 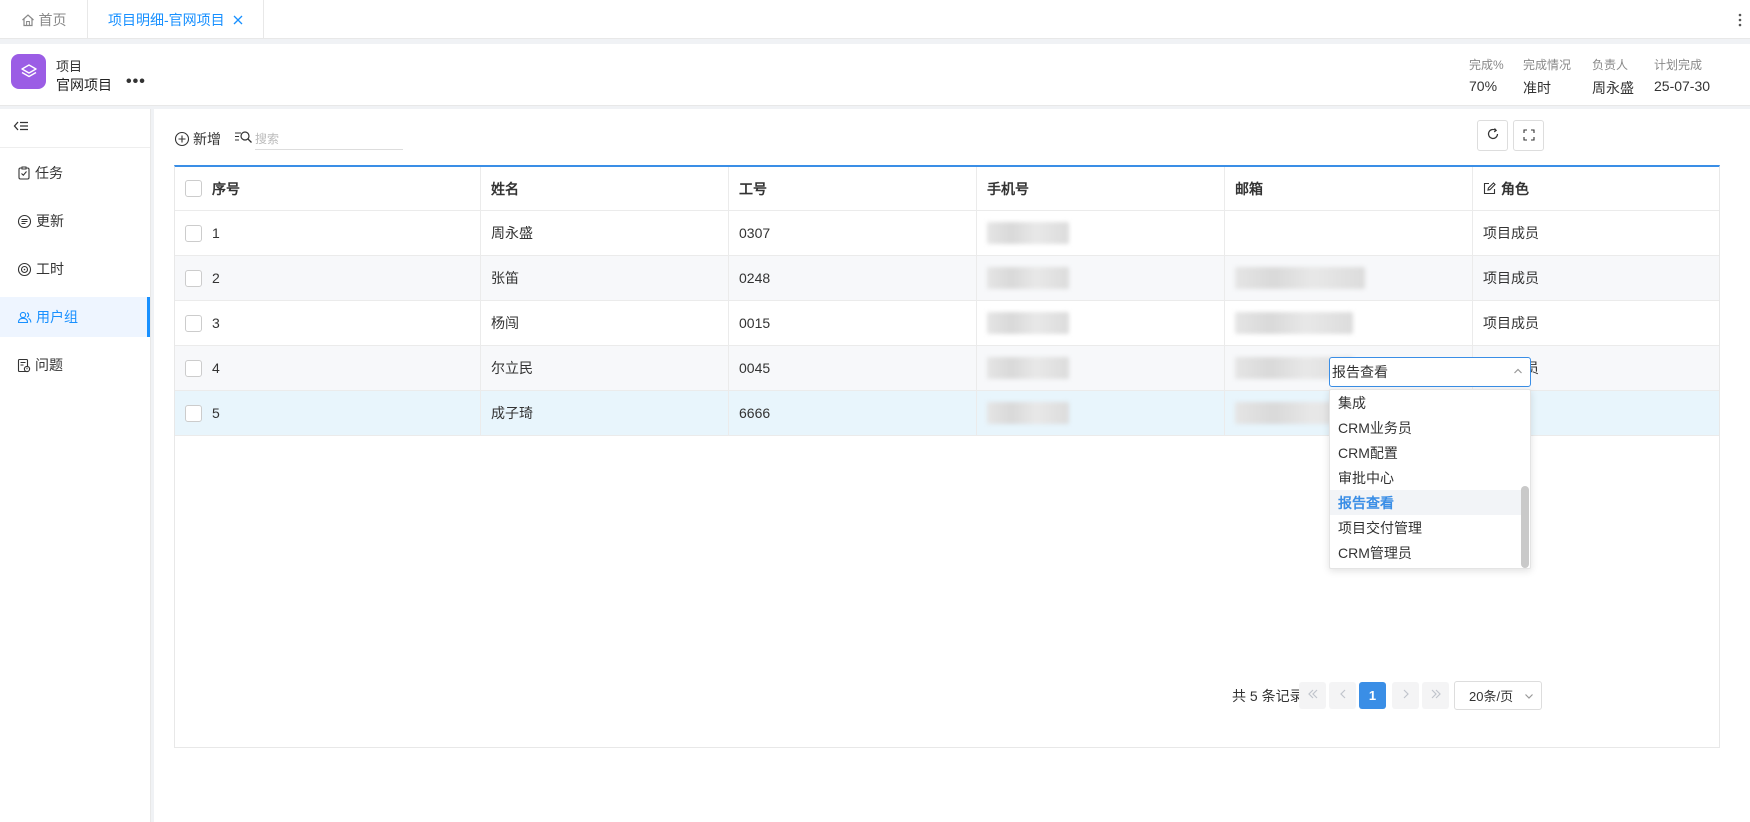 I want to click on add-button: 新增, so click(x=197, y=139).